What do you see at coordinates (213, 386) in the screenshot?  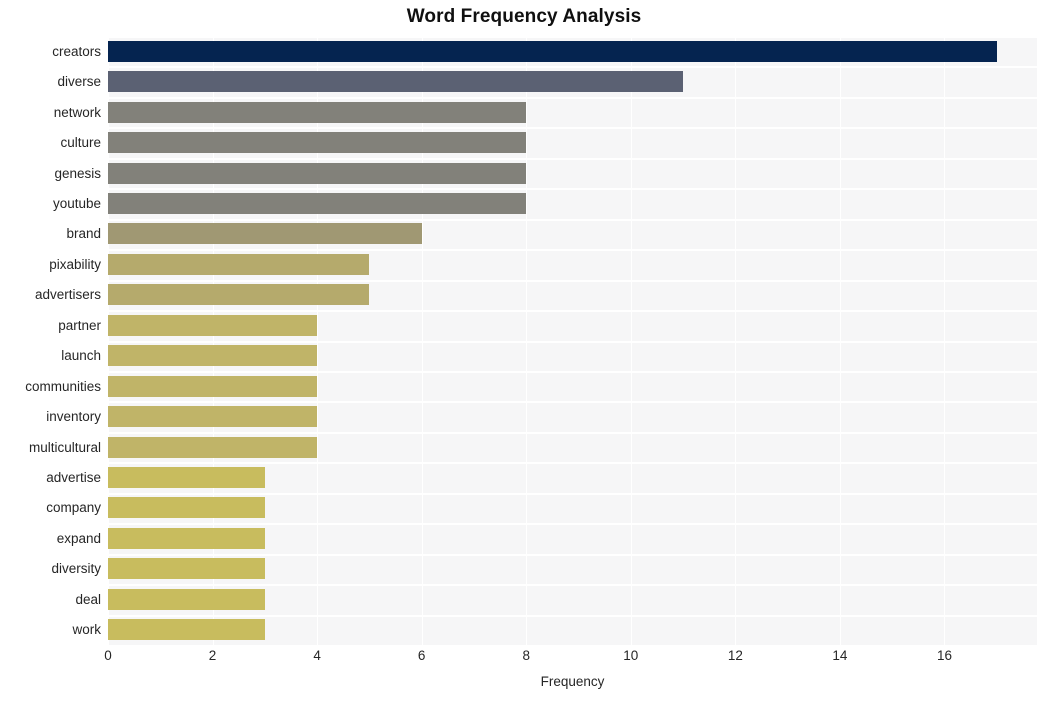 I see `bar-communities` at bounding box center [213, 386].